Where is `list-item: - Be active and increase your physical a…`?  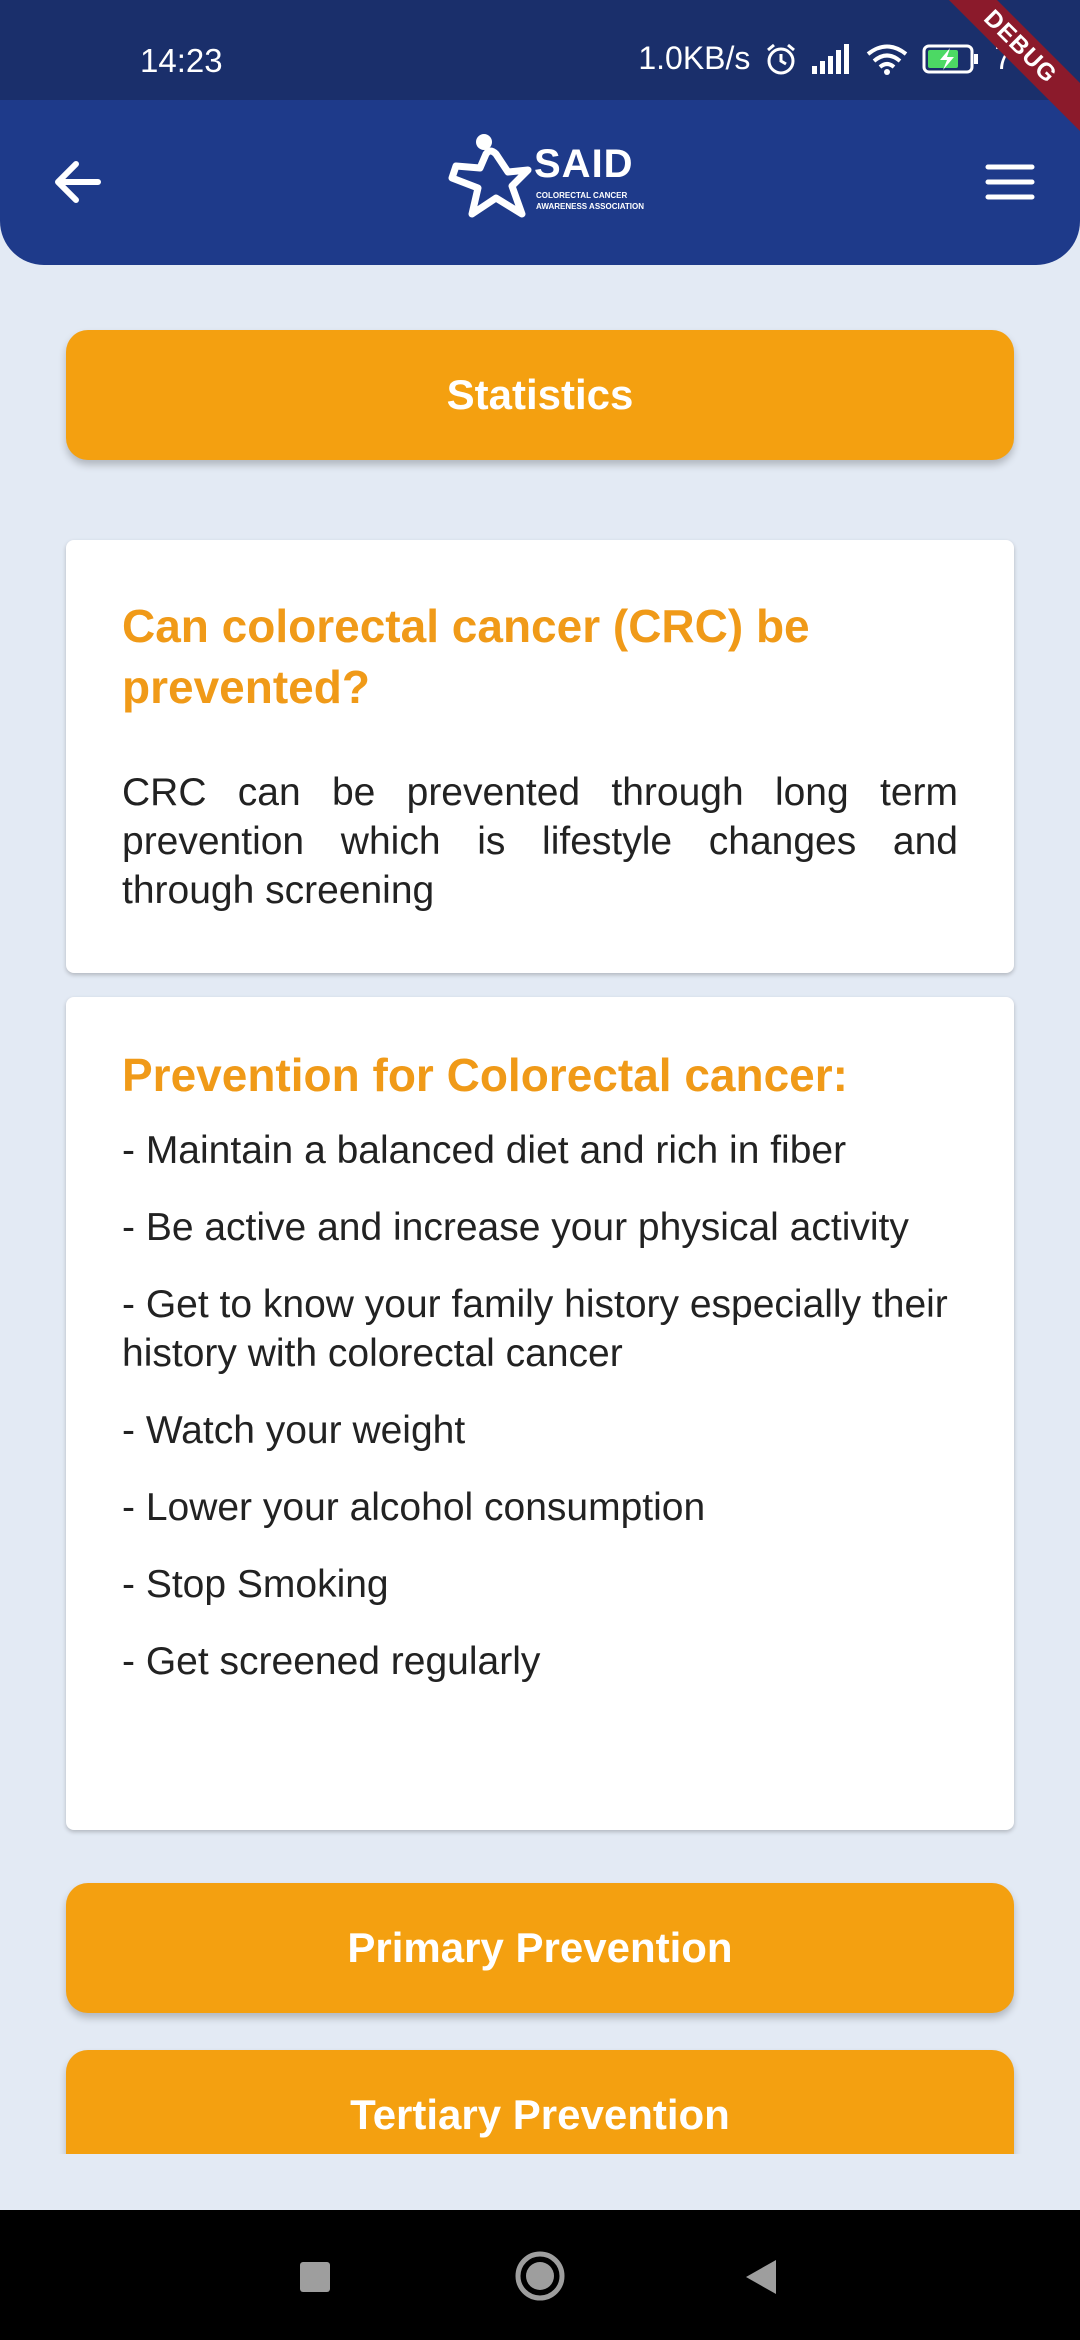 list-item: - Be active and increase your physical a… is located at coordinates (515, 1227).